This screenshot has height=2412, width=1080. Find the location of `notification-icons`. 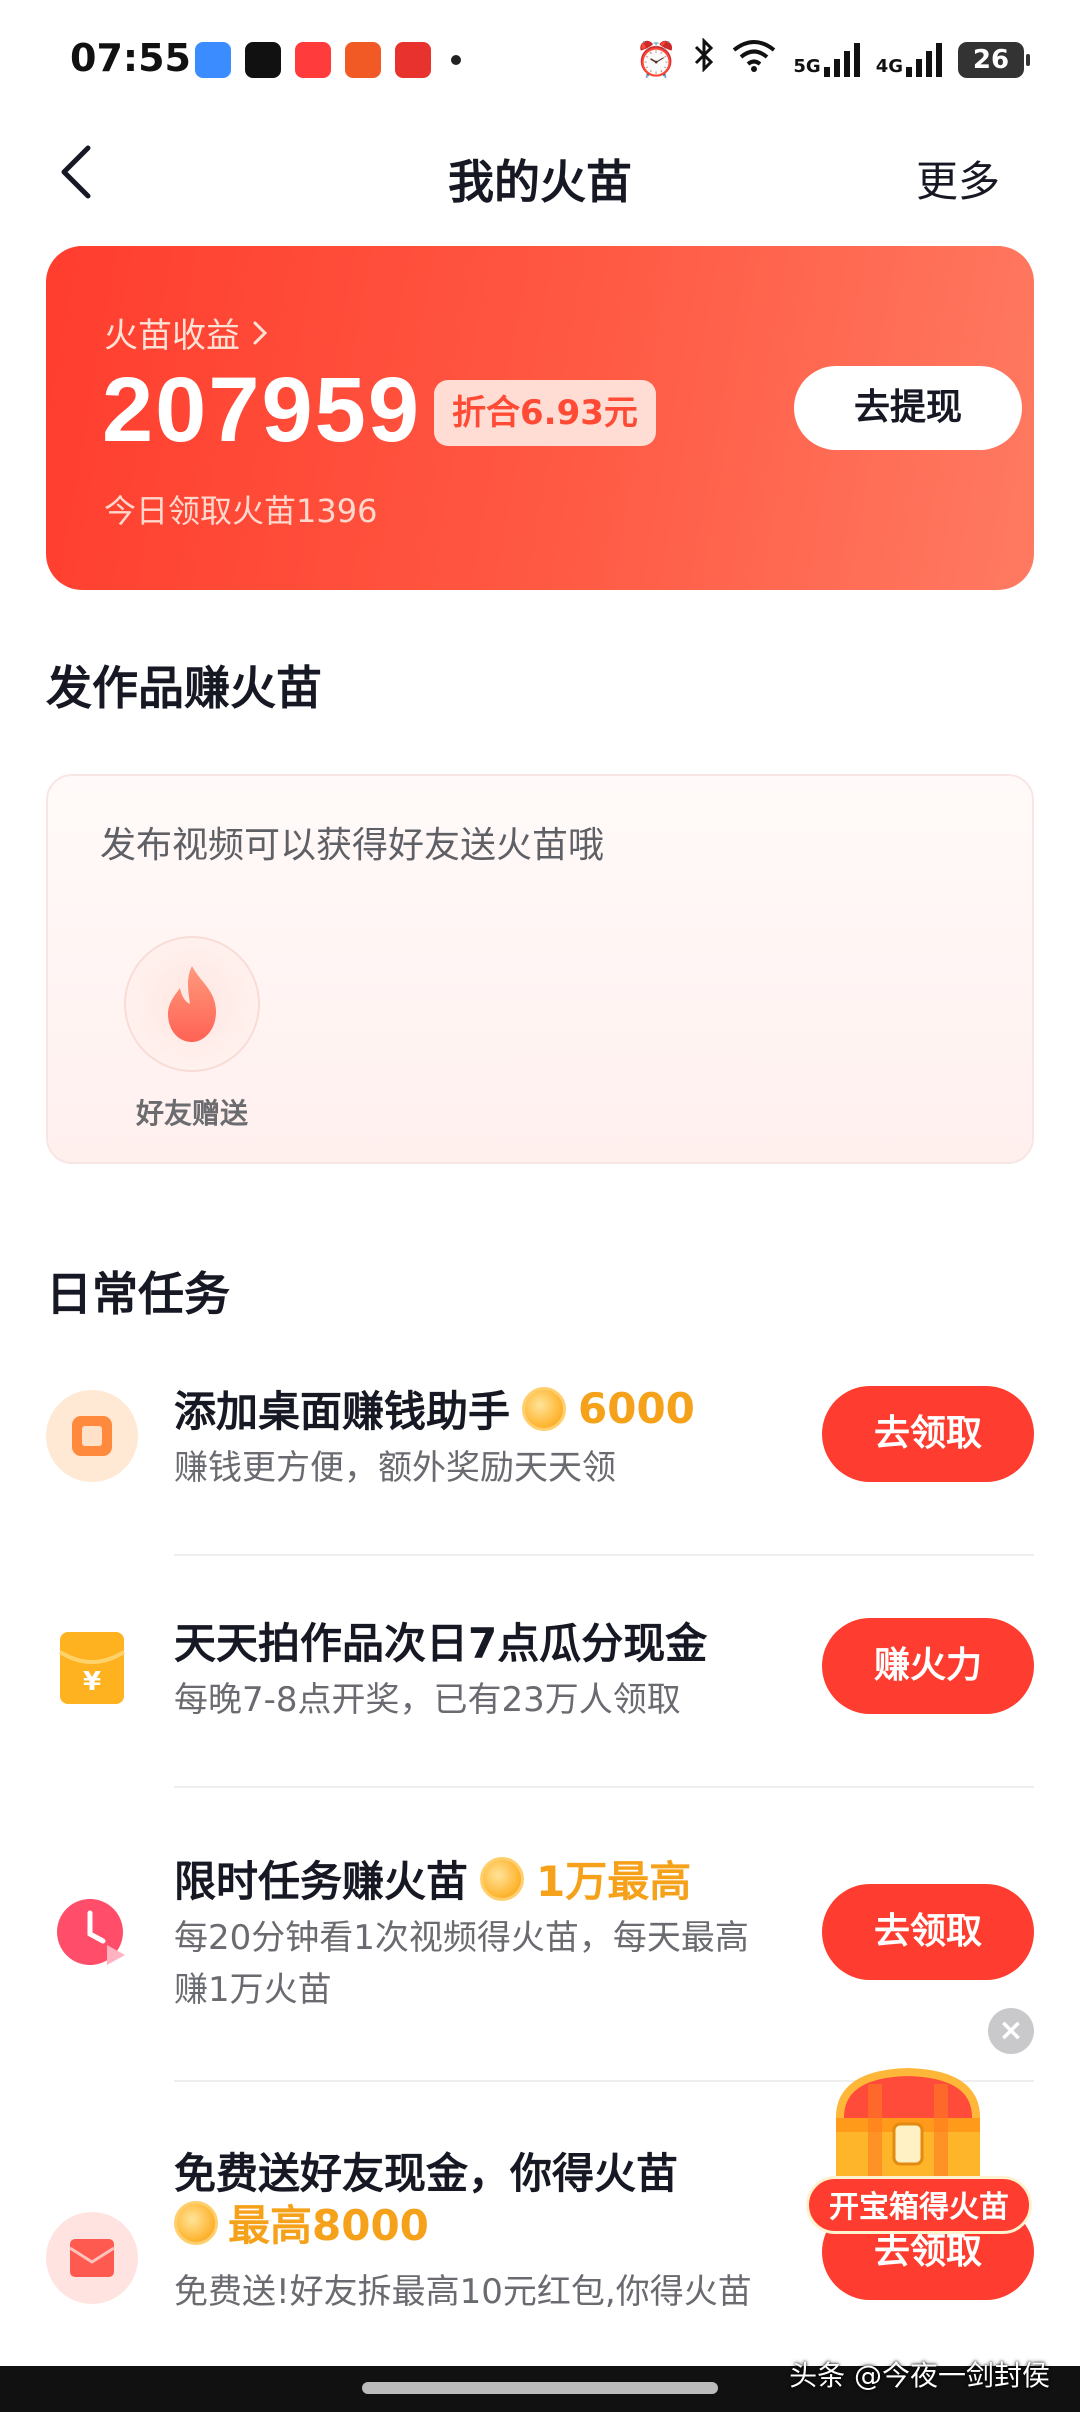

notification-icons is located at coordinates (328, 60).